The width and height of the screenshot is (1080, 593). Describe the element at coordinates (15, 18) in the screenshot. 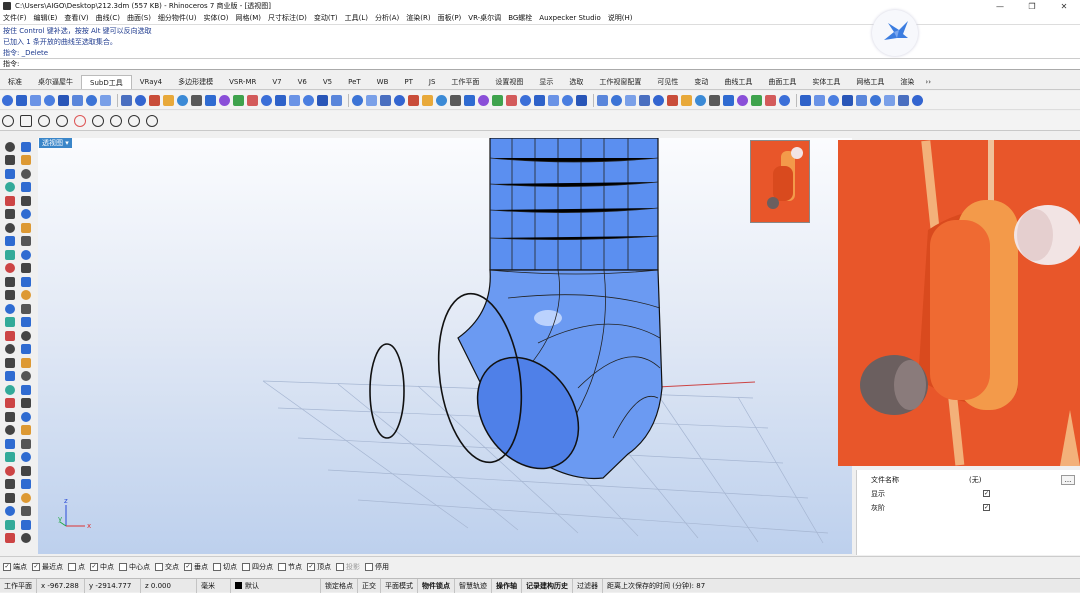

I see `menu-file: 文件(F)` at that location.